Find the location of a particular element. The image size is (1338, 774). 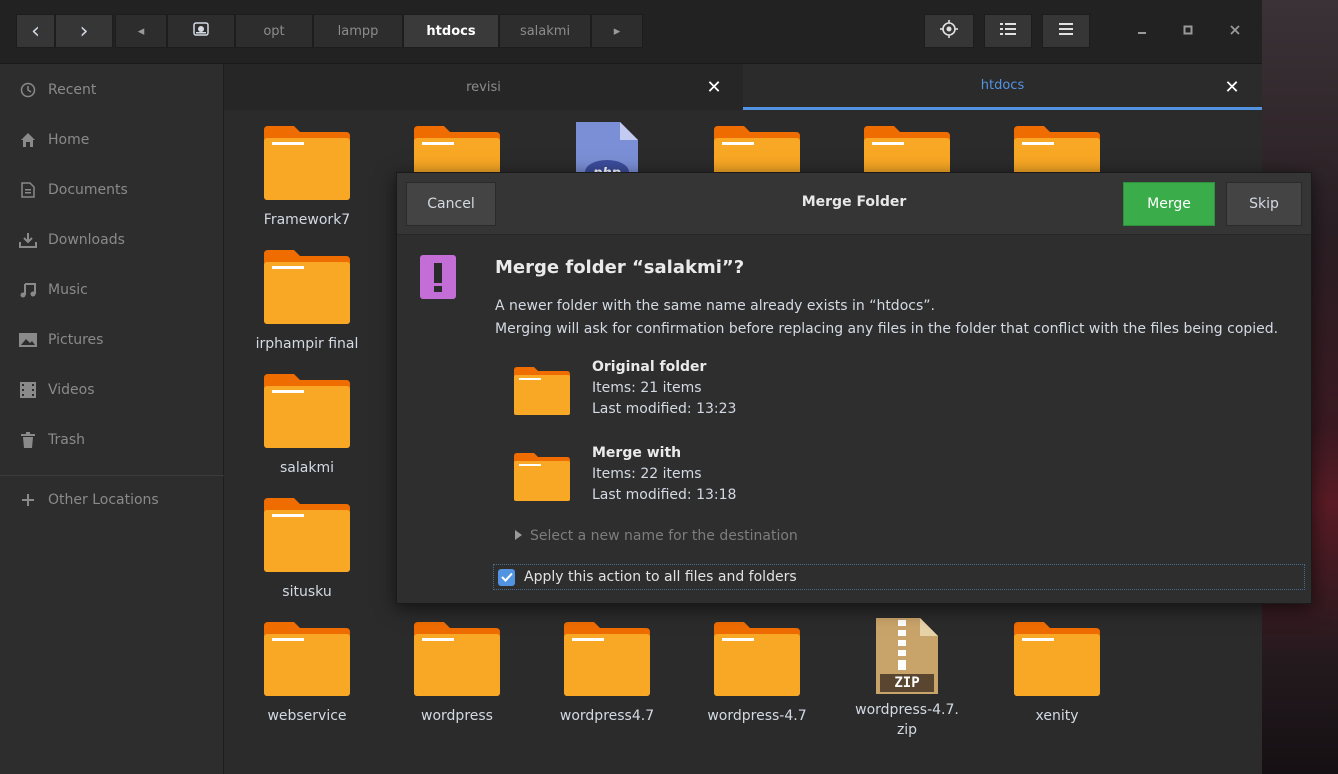

original-folder-items: Items: 21 items is located at coordinates (647, 388).